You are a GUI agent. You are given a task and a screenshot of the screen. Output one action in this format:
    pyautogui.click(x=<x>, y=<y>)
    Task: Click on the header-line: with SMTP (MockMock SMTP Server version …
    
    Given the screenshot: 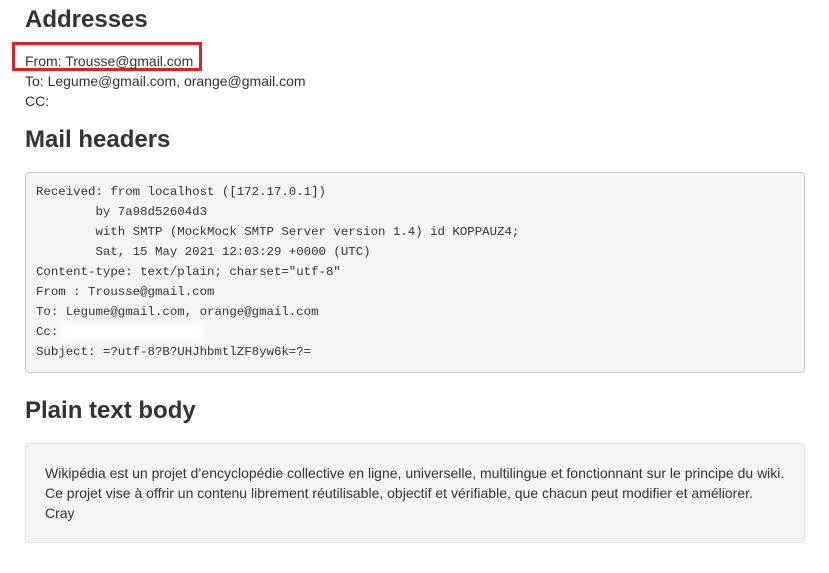 What is the action you would take?
    pyautogui.click(x=278, y=232)
    